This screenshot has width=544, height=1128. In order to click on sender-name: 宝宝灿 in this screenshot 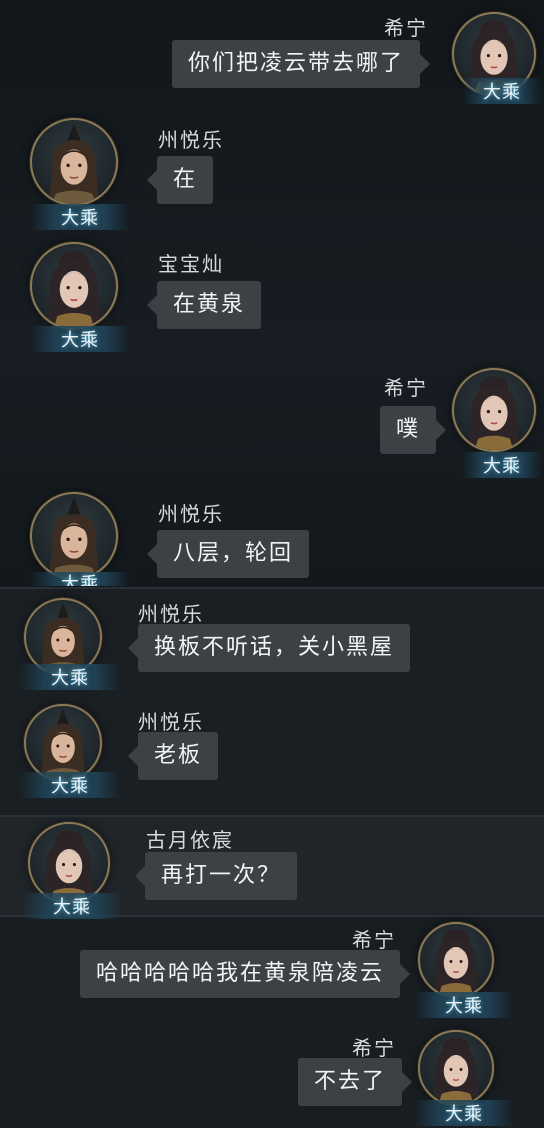, I will do `click(191, 262)`.